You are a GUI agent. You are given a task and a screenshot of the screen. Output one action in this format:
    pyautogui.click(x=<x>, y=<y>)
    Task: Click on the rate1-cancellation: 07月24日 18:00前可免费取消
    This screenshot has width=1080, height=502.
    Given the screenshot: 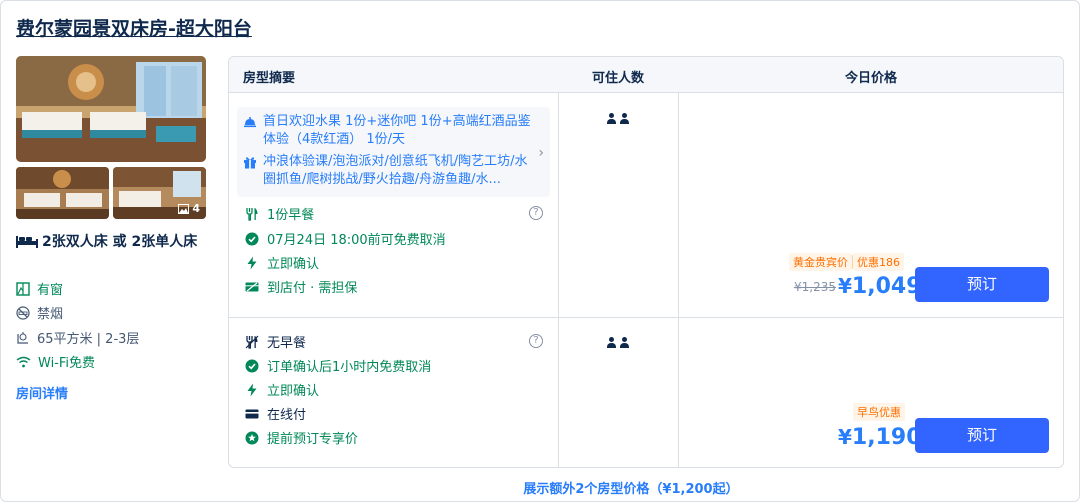 What is the action you would take?
    pyautogui.click(x=345, y=238)
    